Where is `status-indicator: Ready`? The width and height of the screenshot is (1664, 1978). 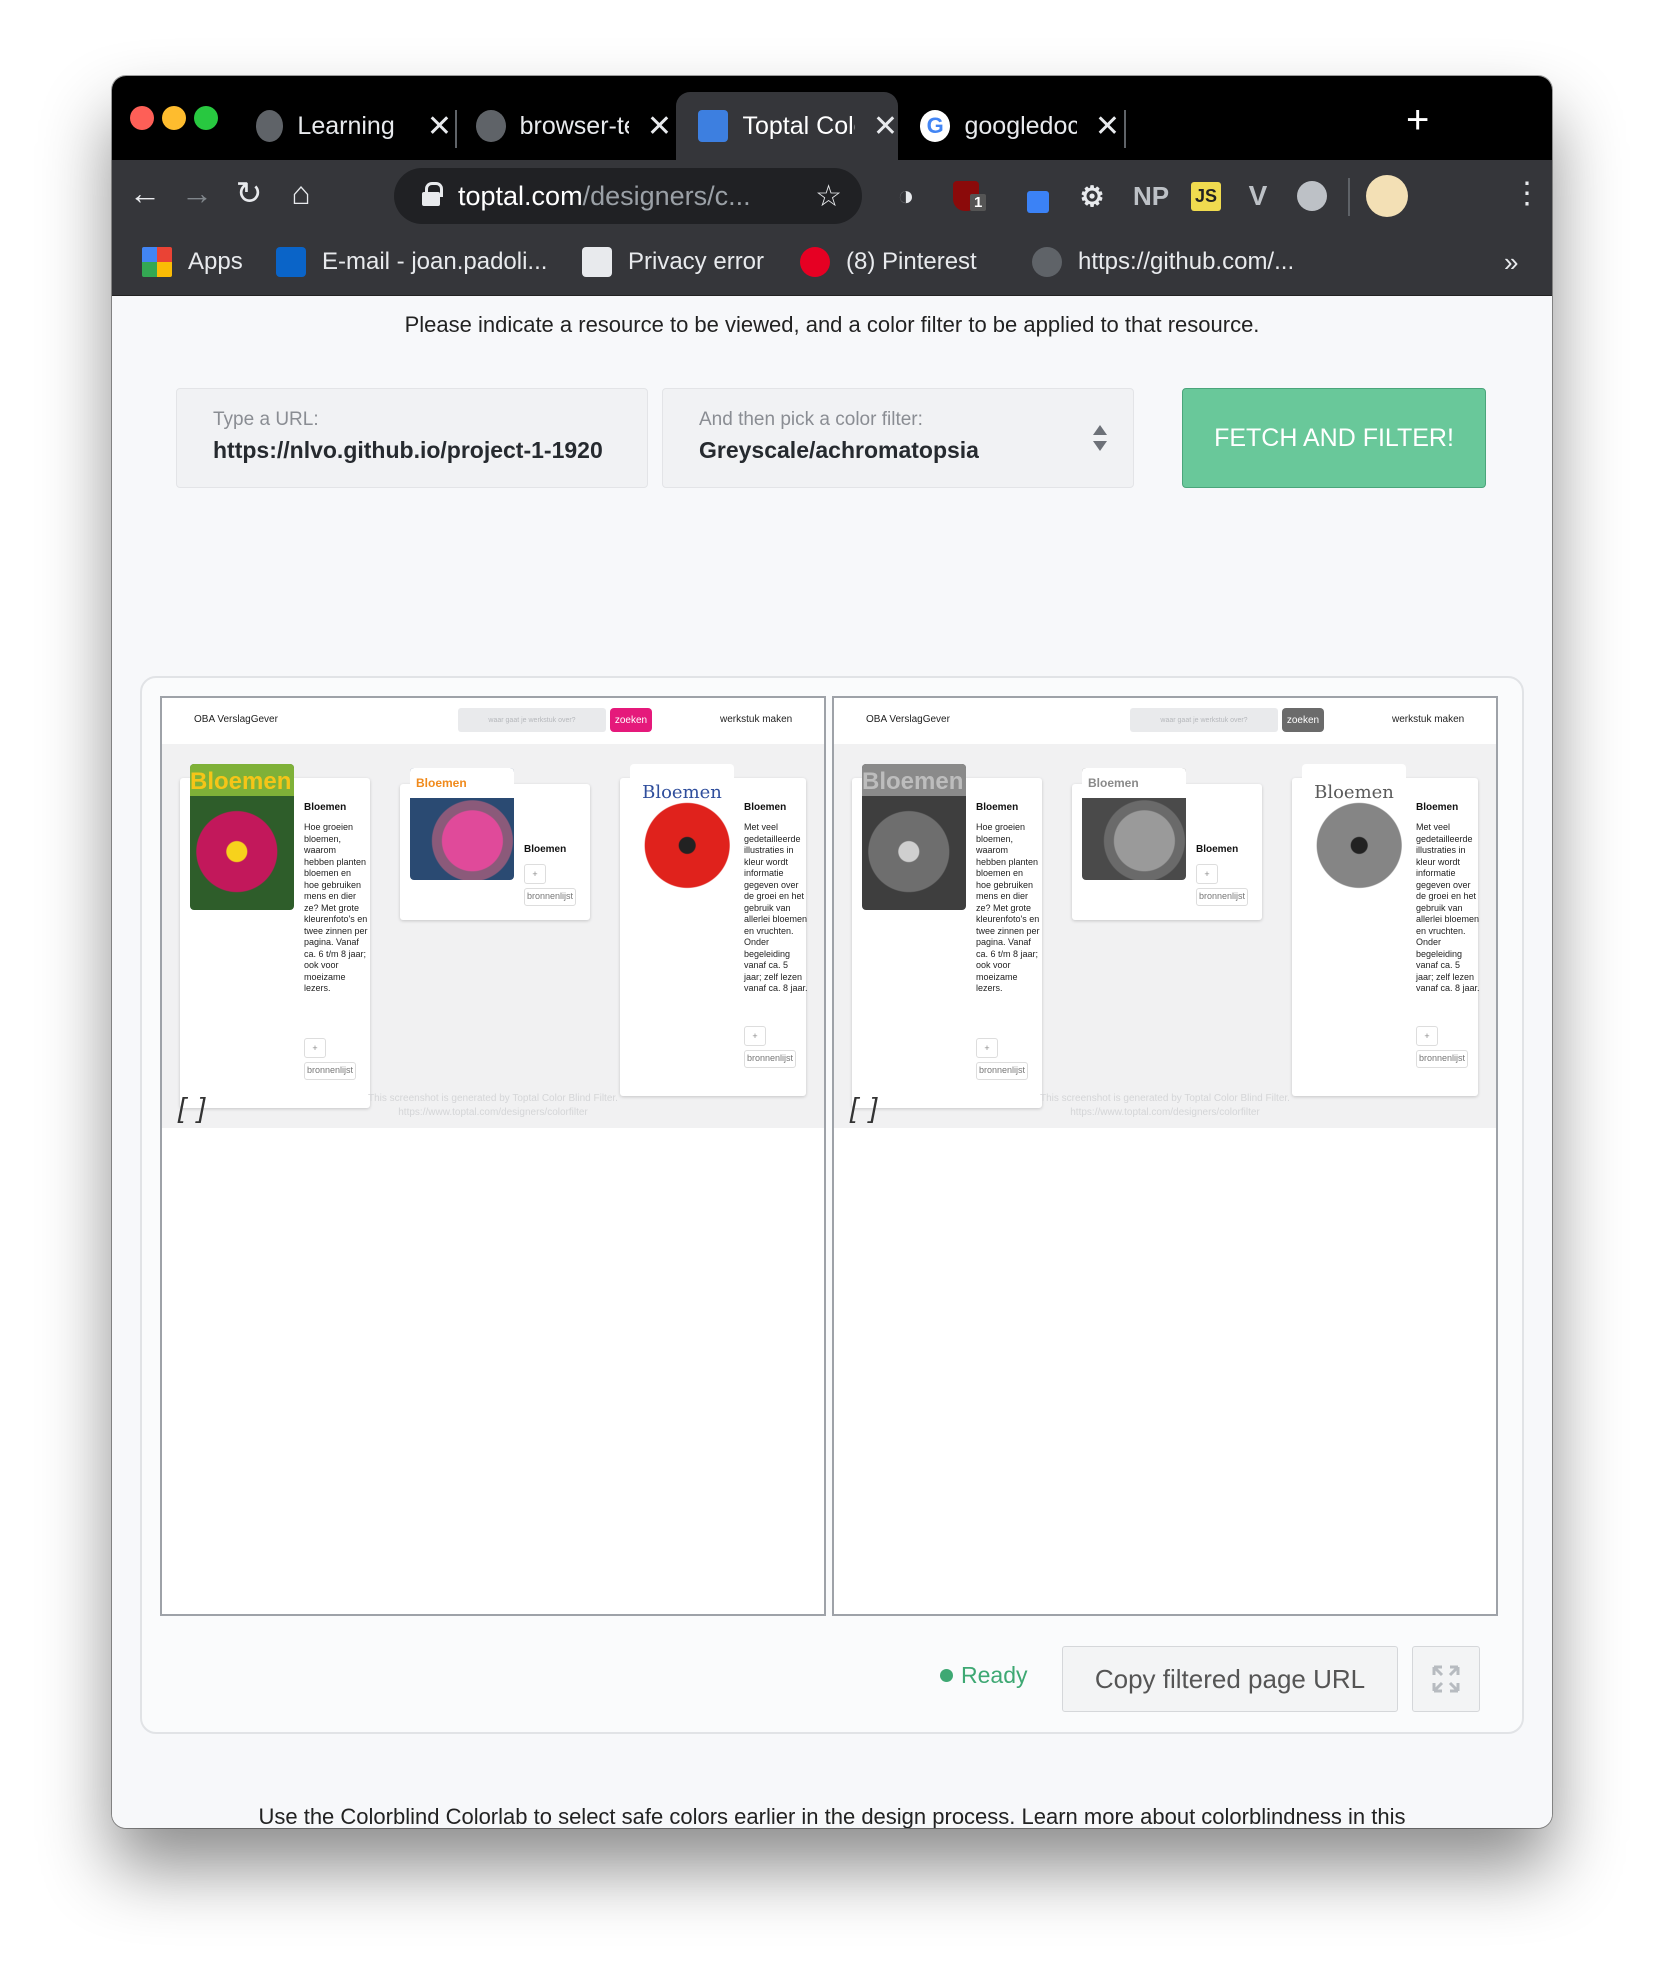 status-indicator: Ready is located at coordinates (983, 1675).